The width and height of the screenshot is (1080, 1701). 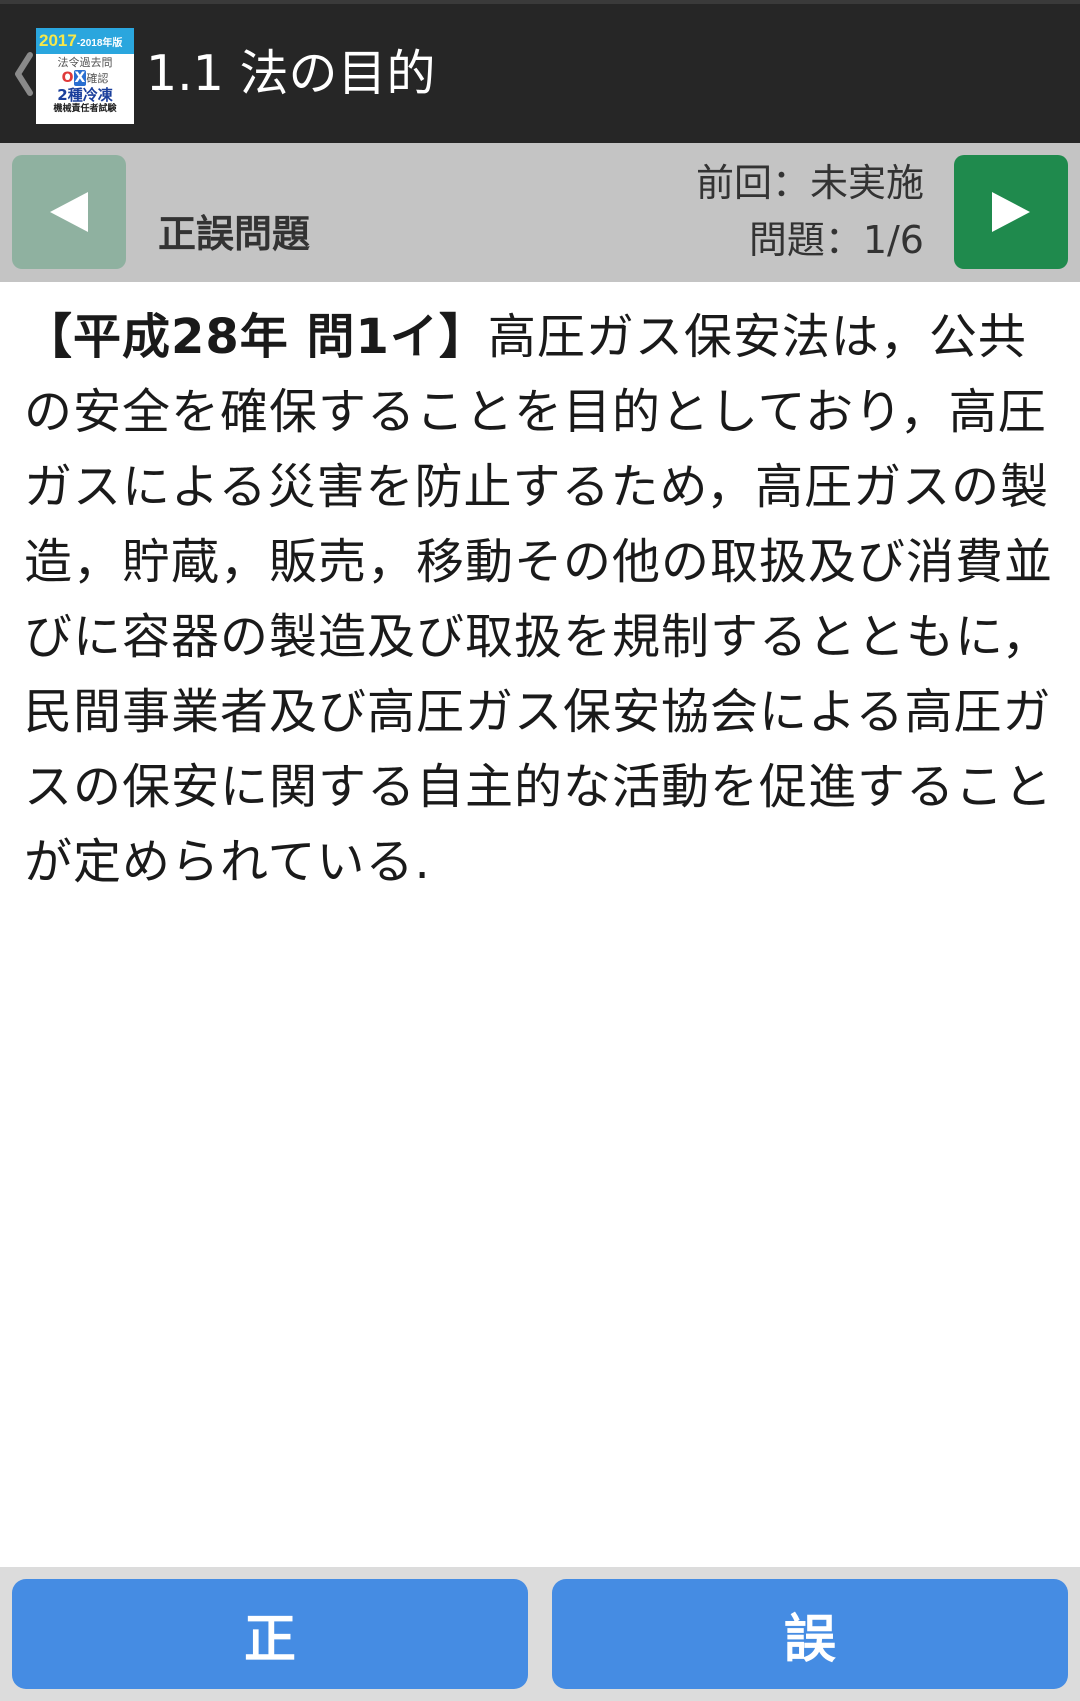 I want to click on next-question-button, so click(x=1011, y=212).